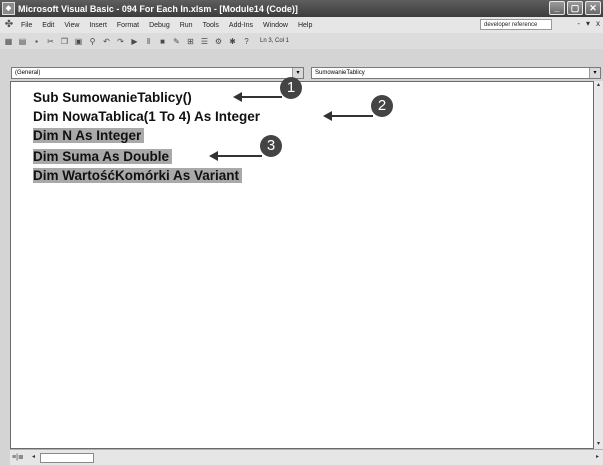  I want to click on doc-restore-button: ▾, so click(588, 23).